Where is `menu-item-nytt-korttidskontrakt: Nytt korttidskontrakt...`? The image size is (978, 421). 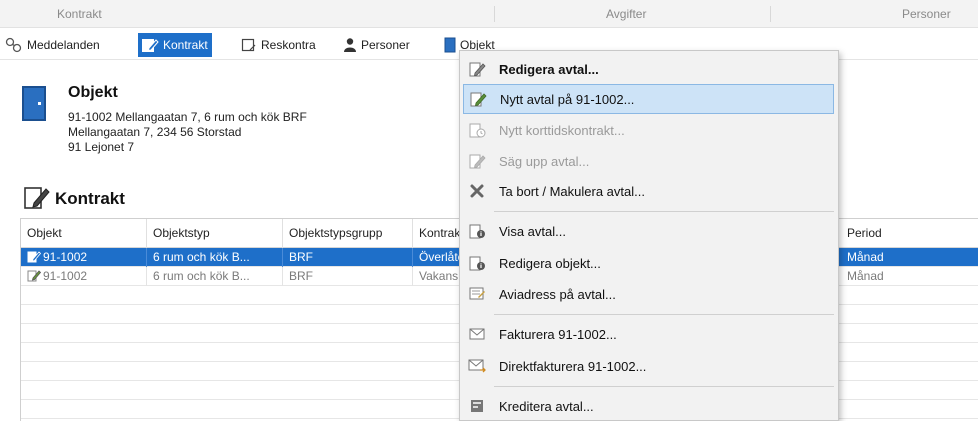 menu-item-nytt-korttidskontrakt: Nytt korttidskontrakt... is located at coordinates (648, 130).